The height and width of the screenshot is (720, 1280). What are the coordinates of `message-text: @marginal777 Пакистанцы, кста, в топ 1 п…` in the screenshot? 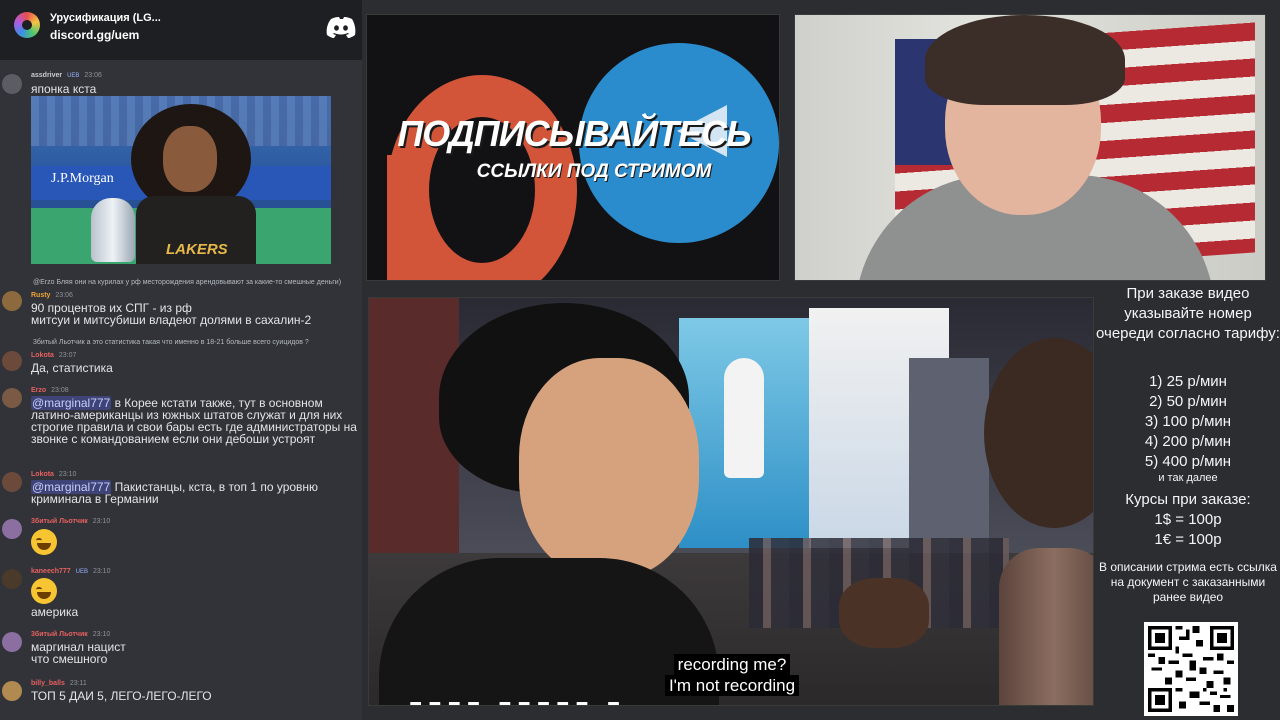 It's located at (195, 492).